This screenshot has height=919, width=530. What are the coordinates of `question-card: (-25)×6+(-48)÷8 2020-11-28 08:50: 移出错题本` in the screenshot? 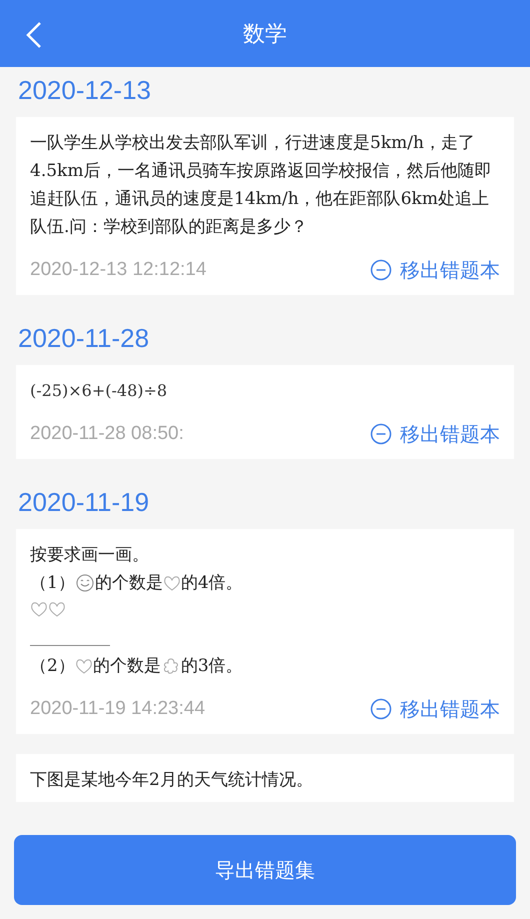 It's located at (265, 412).